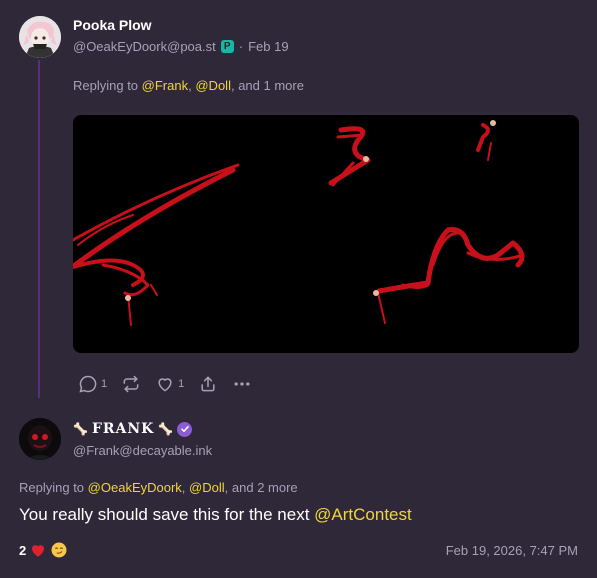 The image size is (597, 578). I want to click on reaction-count: 2, so click(23, 550).